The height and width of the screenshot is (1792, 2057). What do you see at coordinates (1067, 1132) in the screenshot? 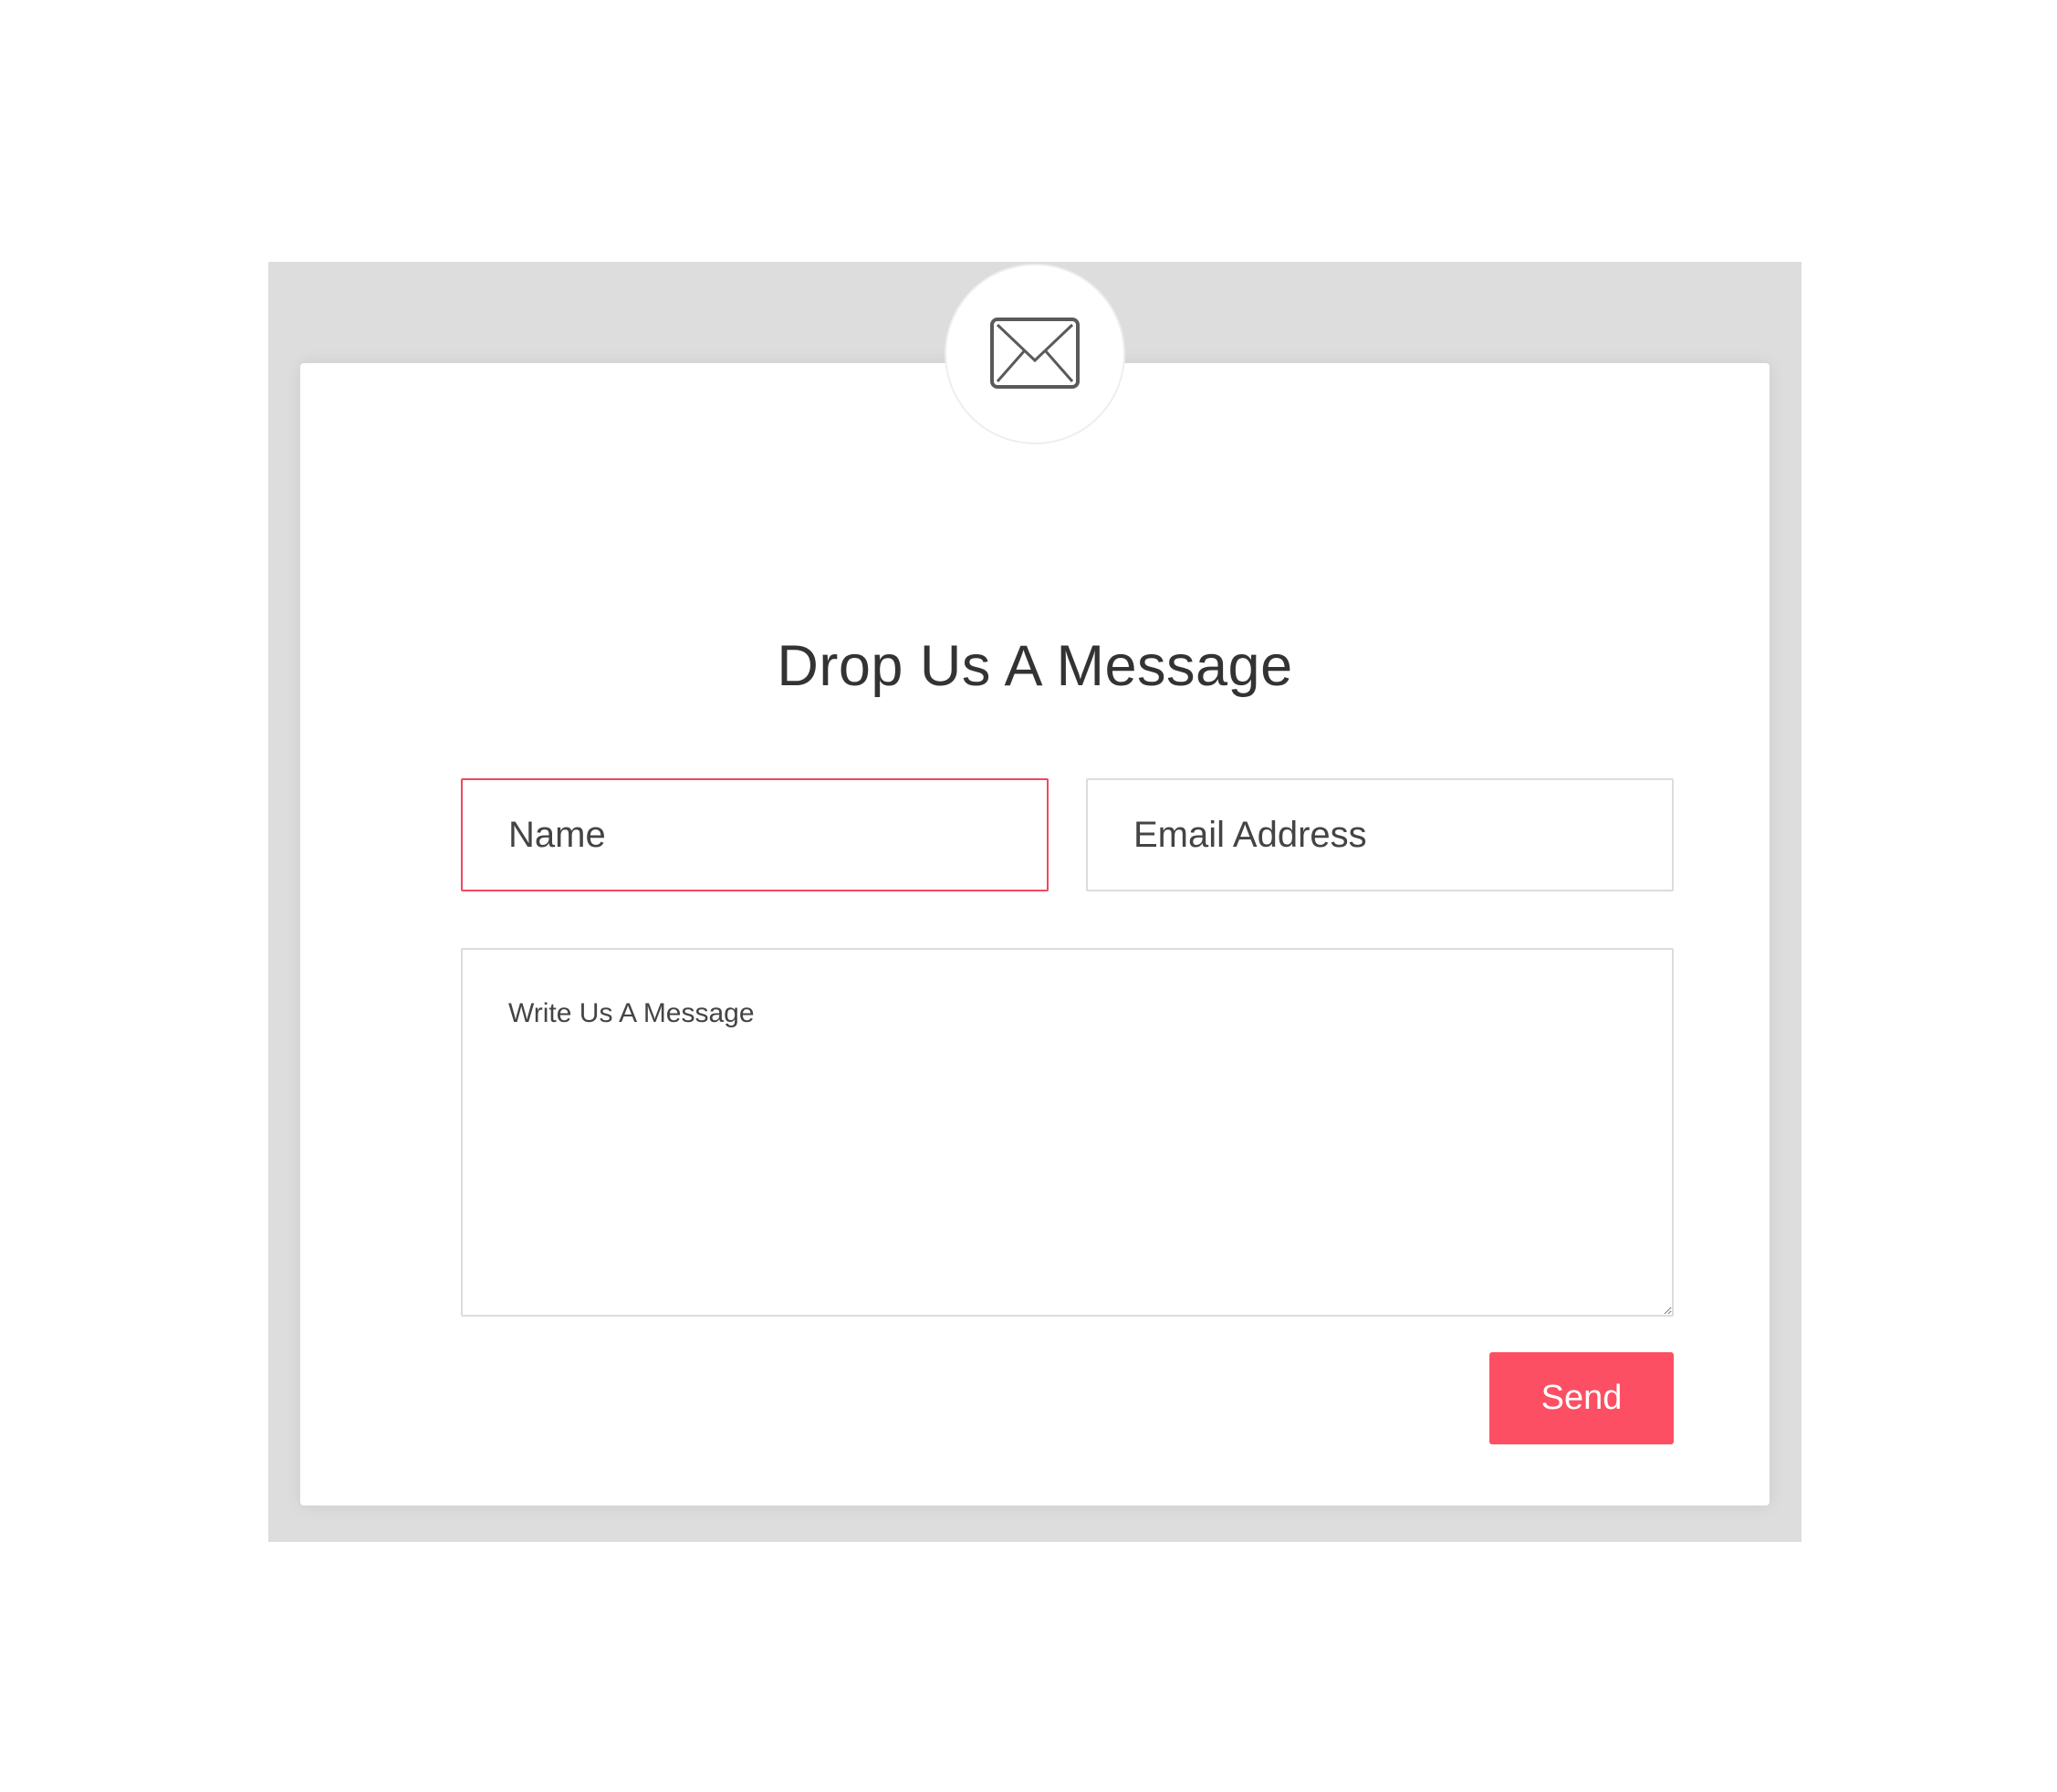
I see `message-textarea` at bounding box center [1067, 1132].